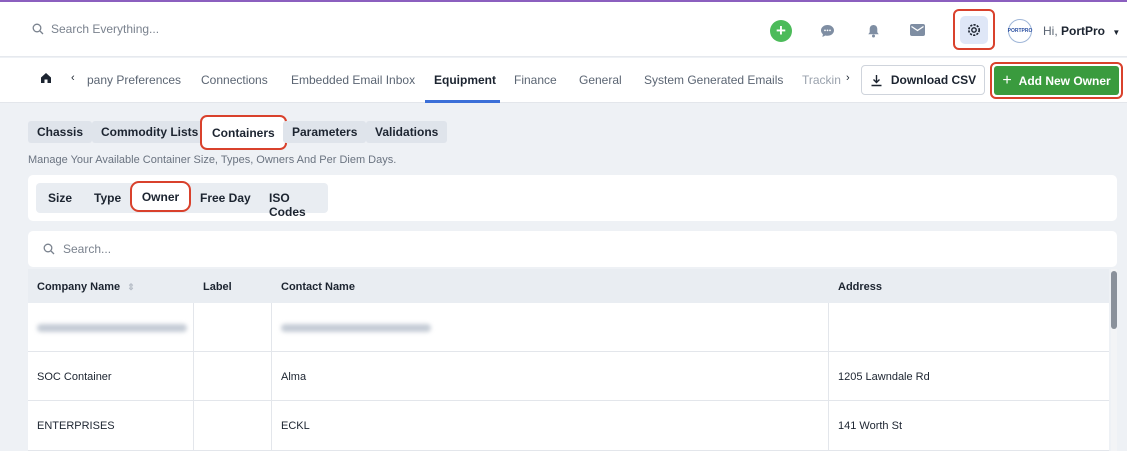 The width and height of the screenshot is (1127, 451). What do you see at coordinates (550, 327) in the screenshot?
I see `contact-cell` at bounding box center [550, 327].